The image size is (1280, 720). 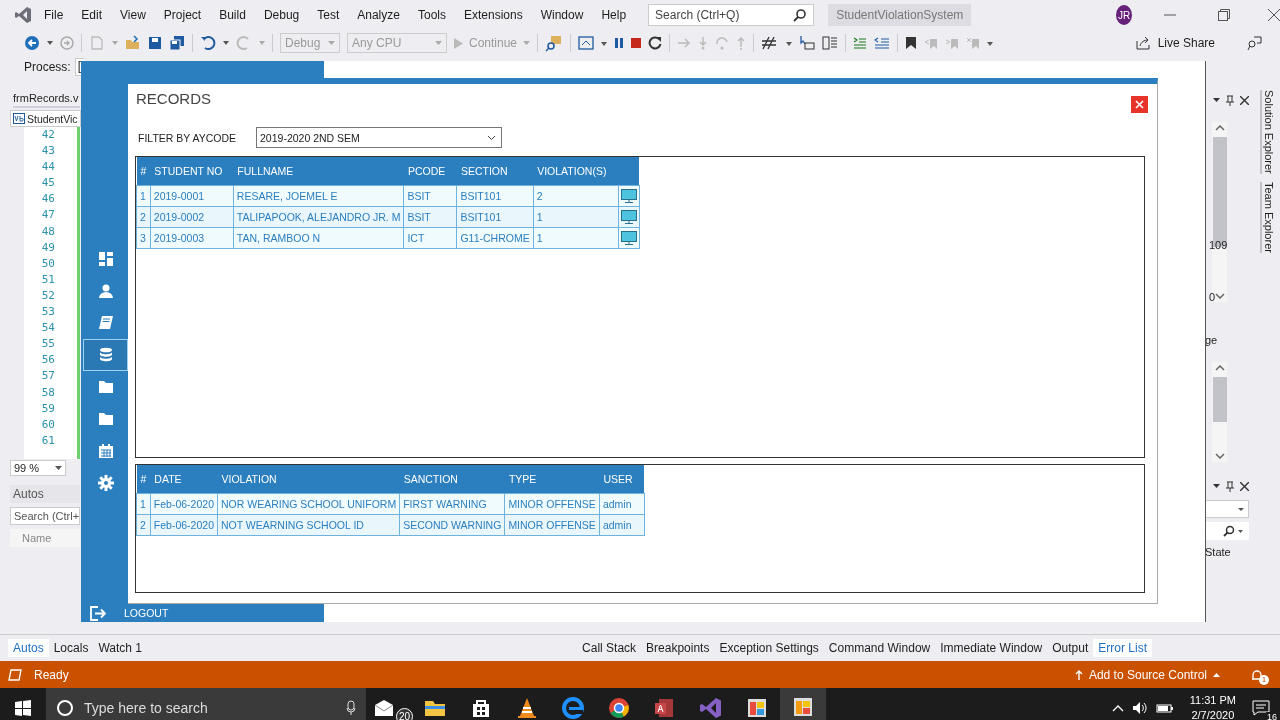 What do you see at coordinates (125, 613) in the screenshot?
I see `logout-button: LOGOUT` at bounding box center [125, 613].